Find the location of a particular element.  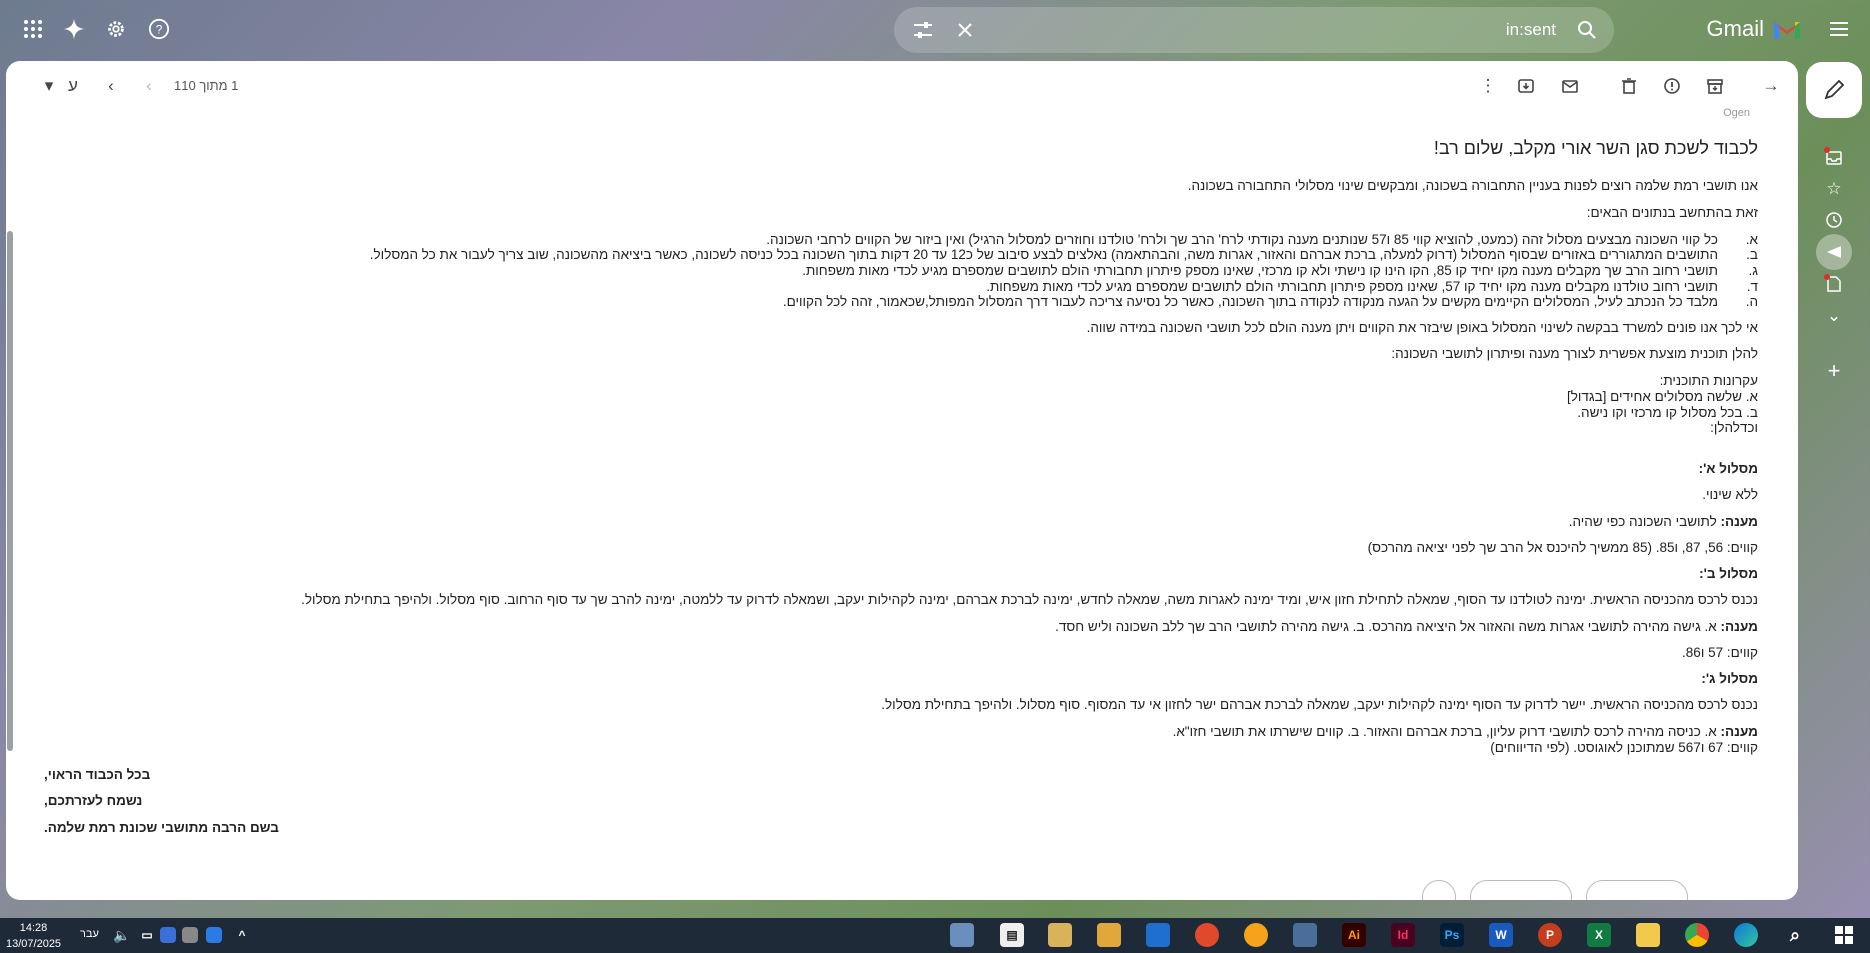

input-language: עבר is located at coordinates (89, 940).